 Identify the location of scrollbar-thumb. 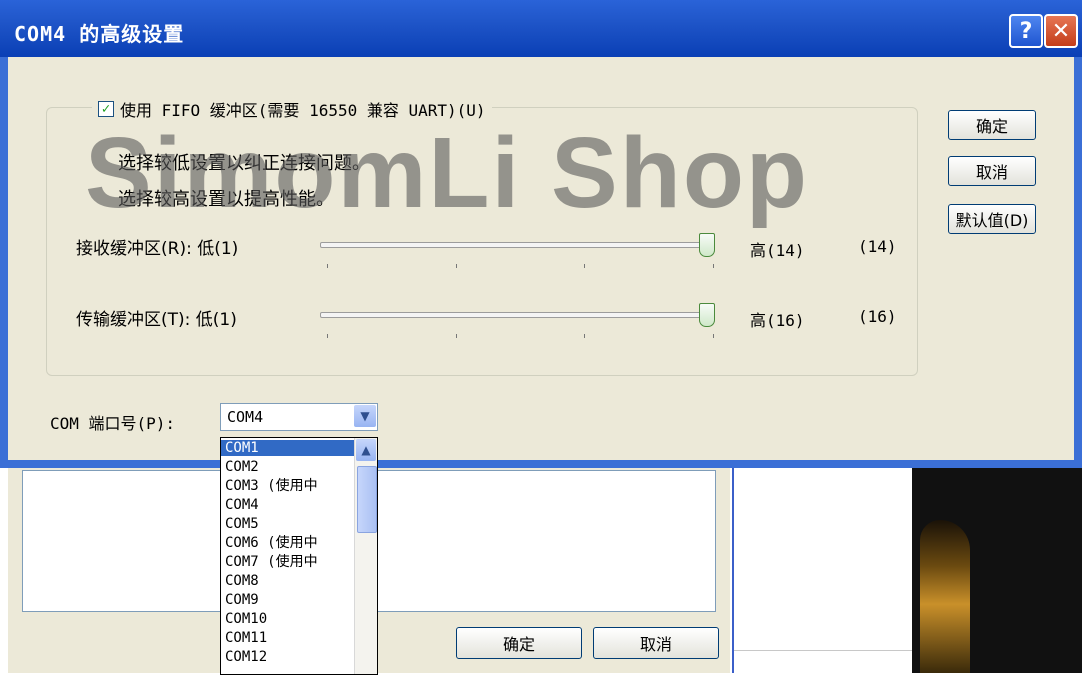
(367, 499).